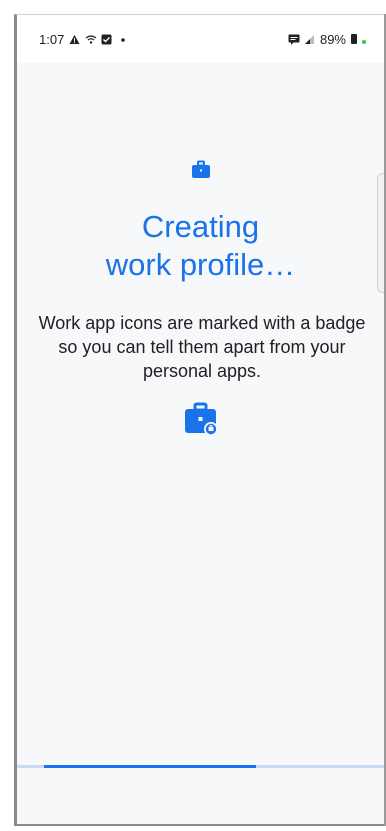 The height and width of the screenshot is (831, 386). What do you see at coordinates (354, 39) in the screenshot?
I see `battery-icon` at bounding box center [354, 39].